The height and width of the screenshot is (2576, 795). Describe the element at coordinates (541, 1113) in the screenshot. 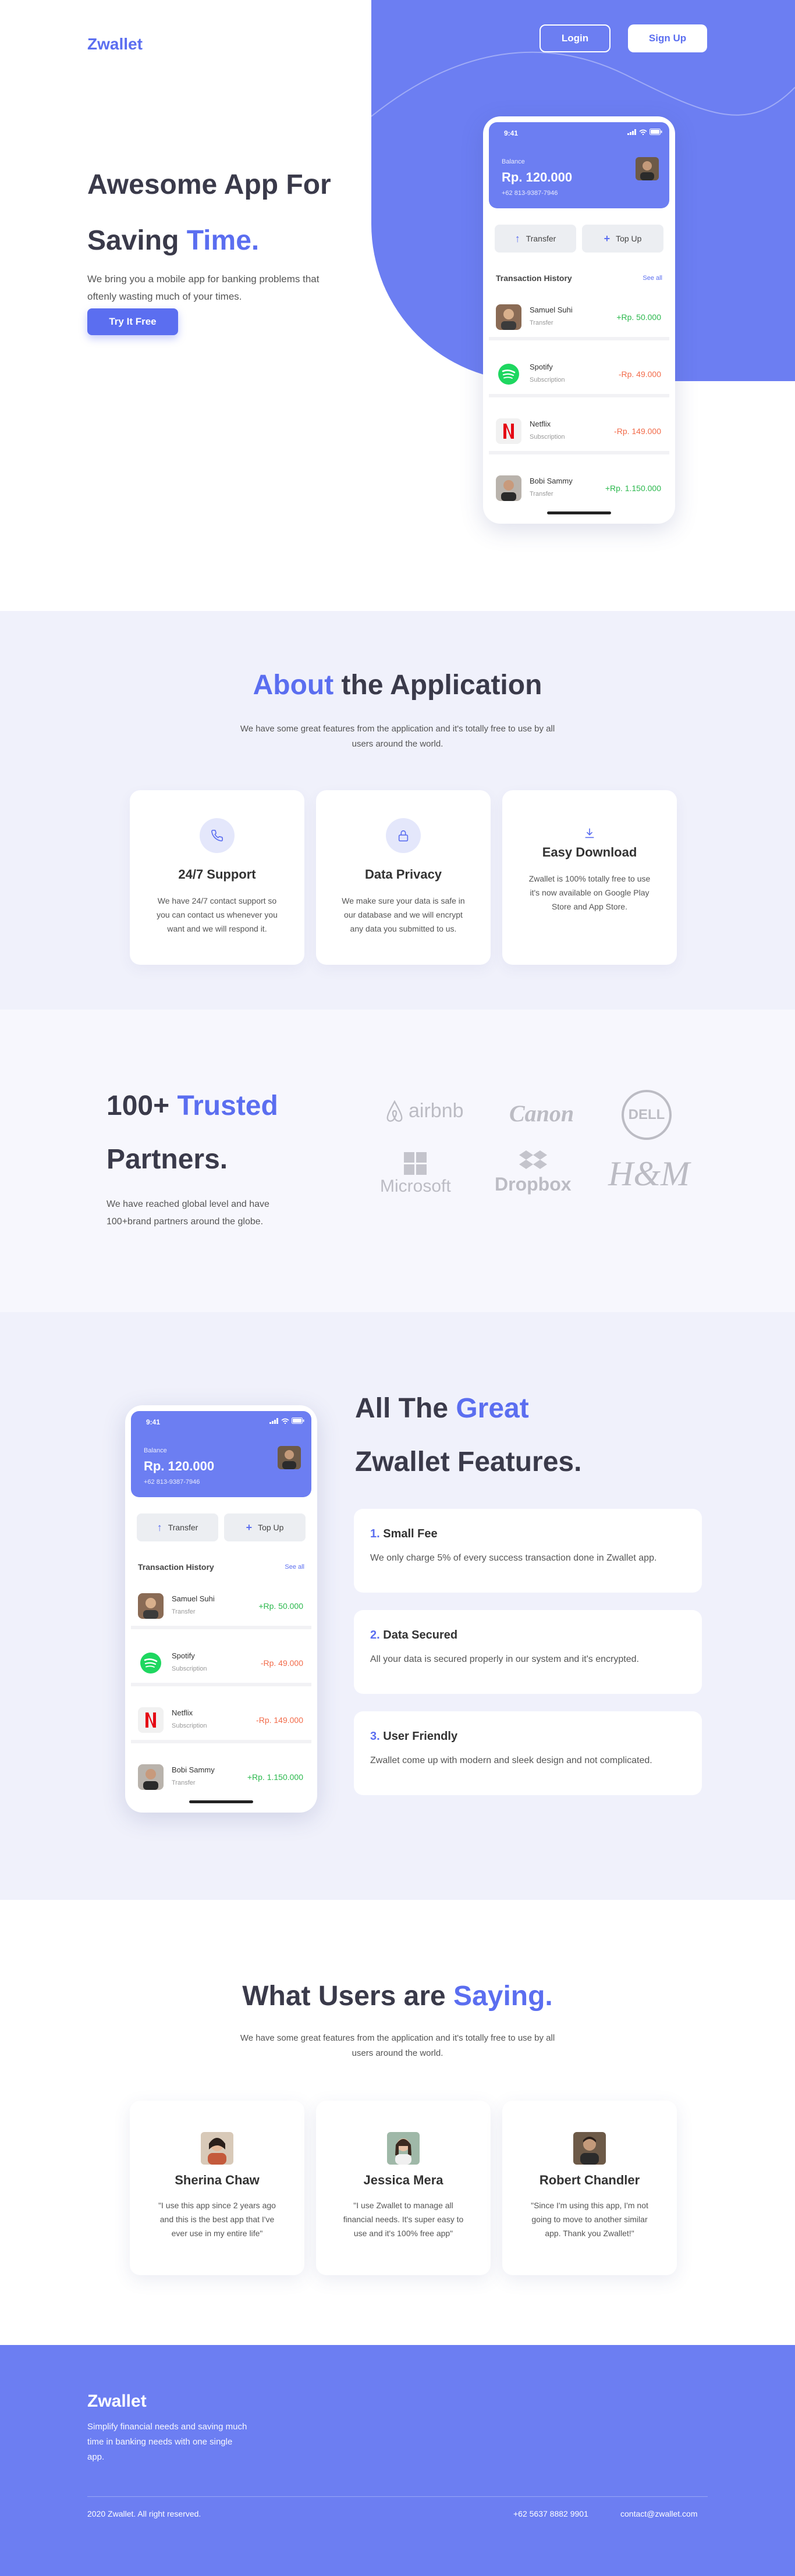

I see `canon-logo: Canon` at that location.